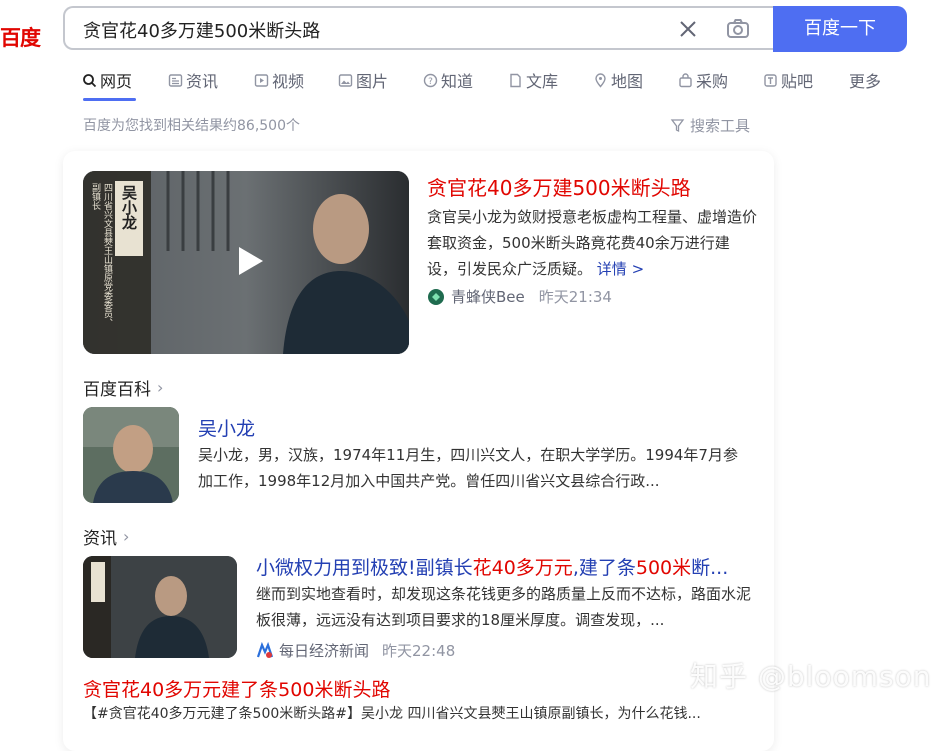  What do you see at coordinates (840, 29) in the screenshot?
I see `search-button: 百度一下` at bounding box center [840, 29].